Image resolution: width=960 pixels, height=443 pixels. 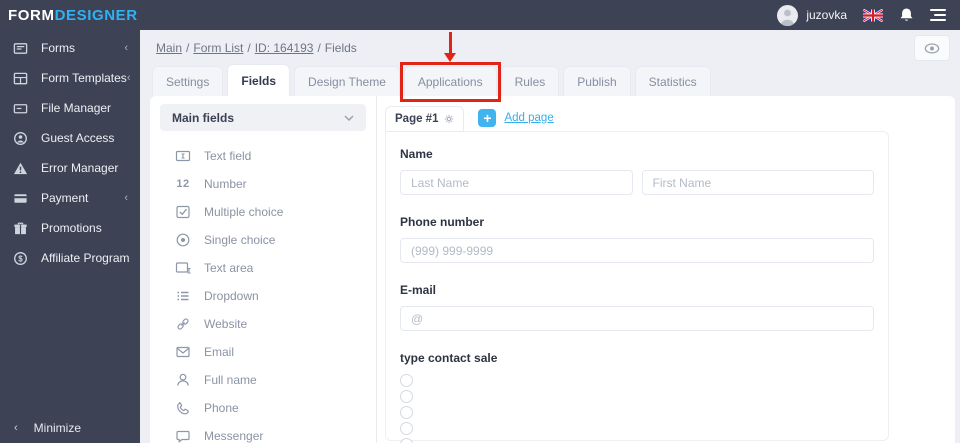 I want to click on breadcrumb-link-form-list: Form List, so click(x=218, y=48).